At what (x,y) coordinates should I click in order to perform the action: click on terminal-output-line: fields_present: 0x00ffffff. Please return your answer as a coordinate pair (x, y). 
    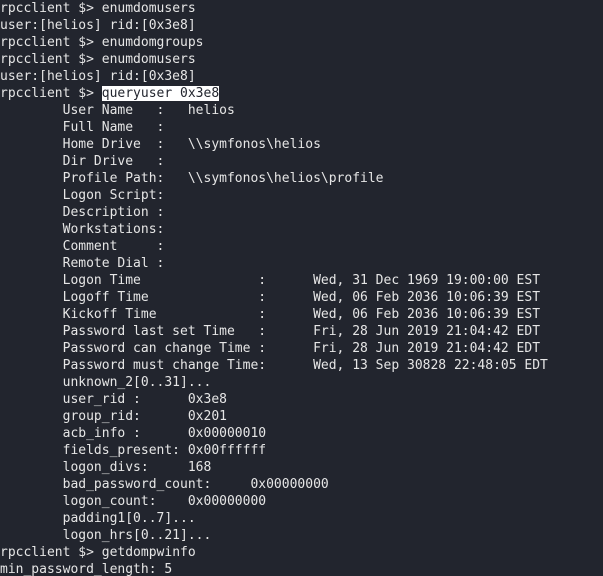
    Looking at the image, I should click on (301, 450).